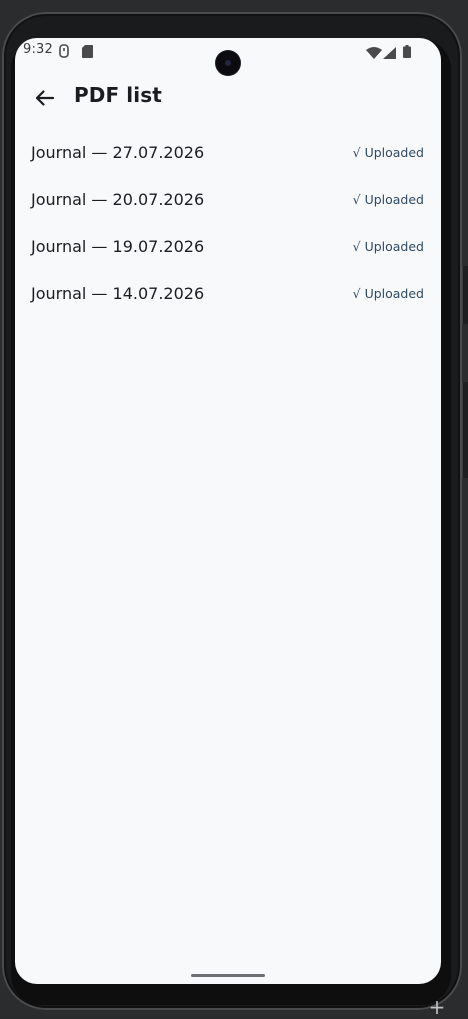 The height and width of the screenshot is (1019, 468). What do you see at coordinates (228, 63) in the screenshot?
I see `front-camera` at bounding box center [228, 63].